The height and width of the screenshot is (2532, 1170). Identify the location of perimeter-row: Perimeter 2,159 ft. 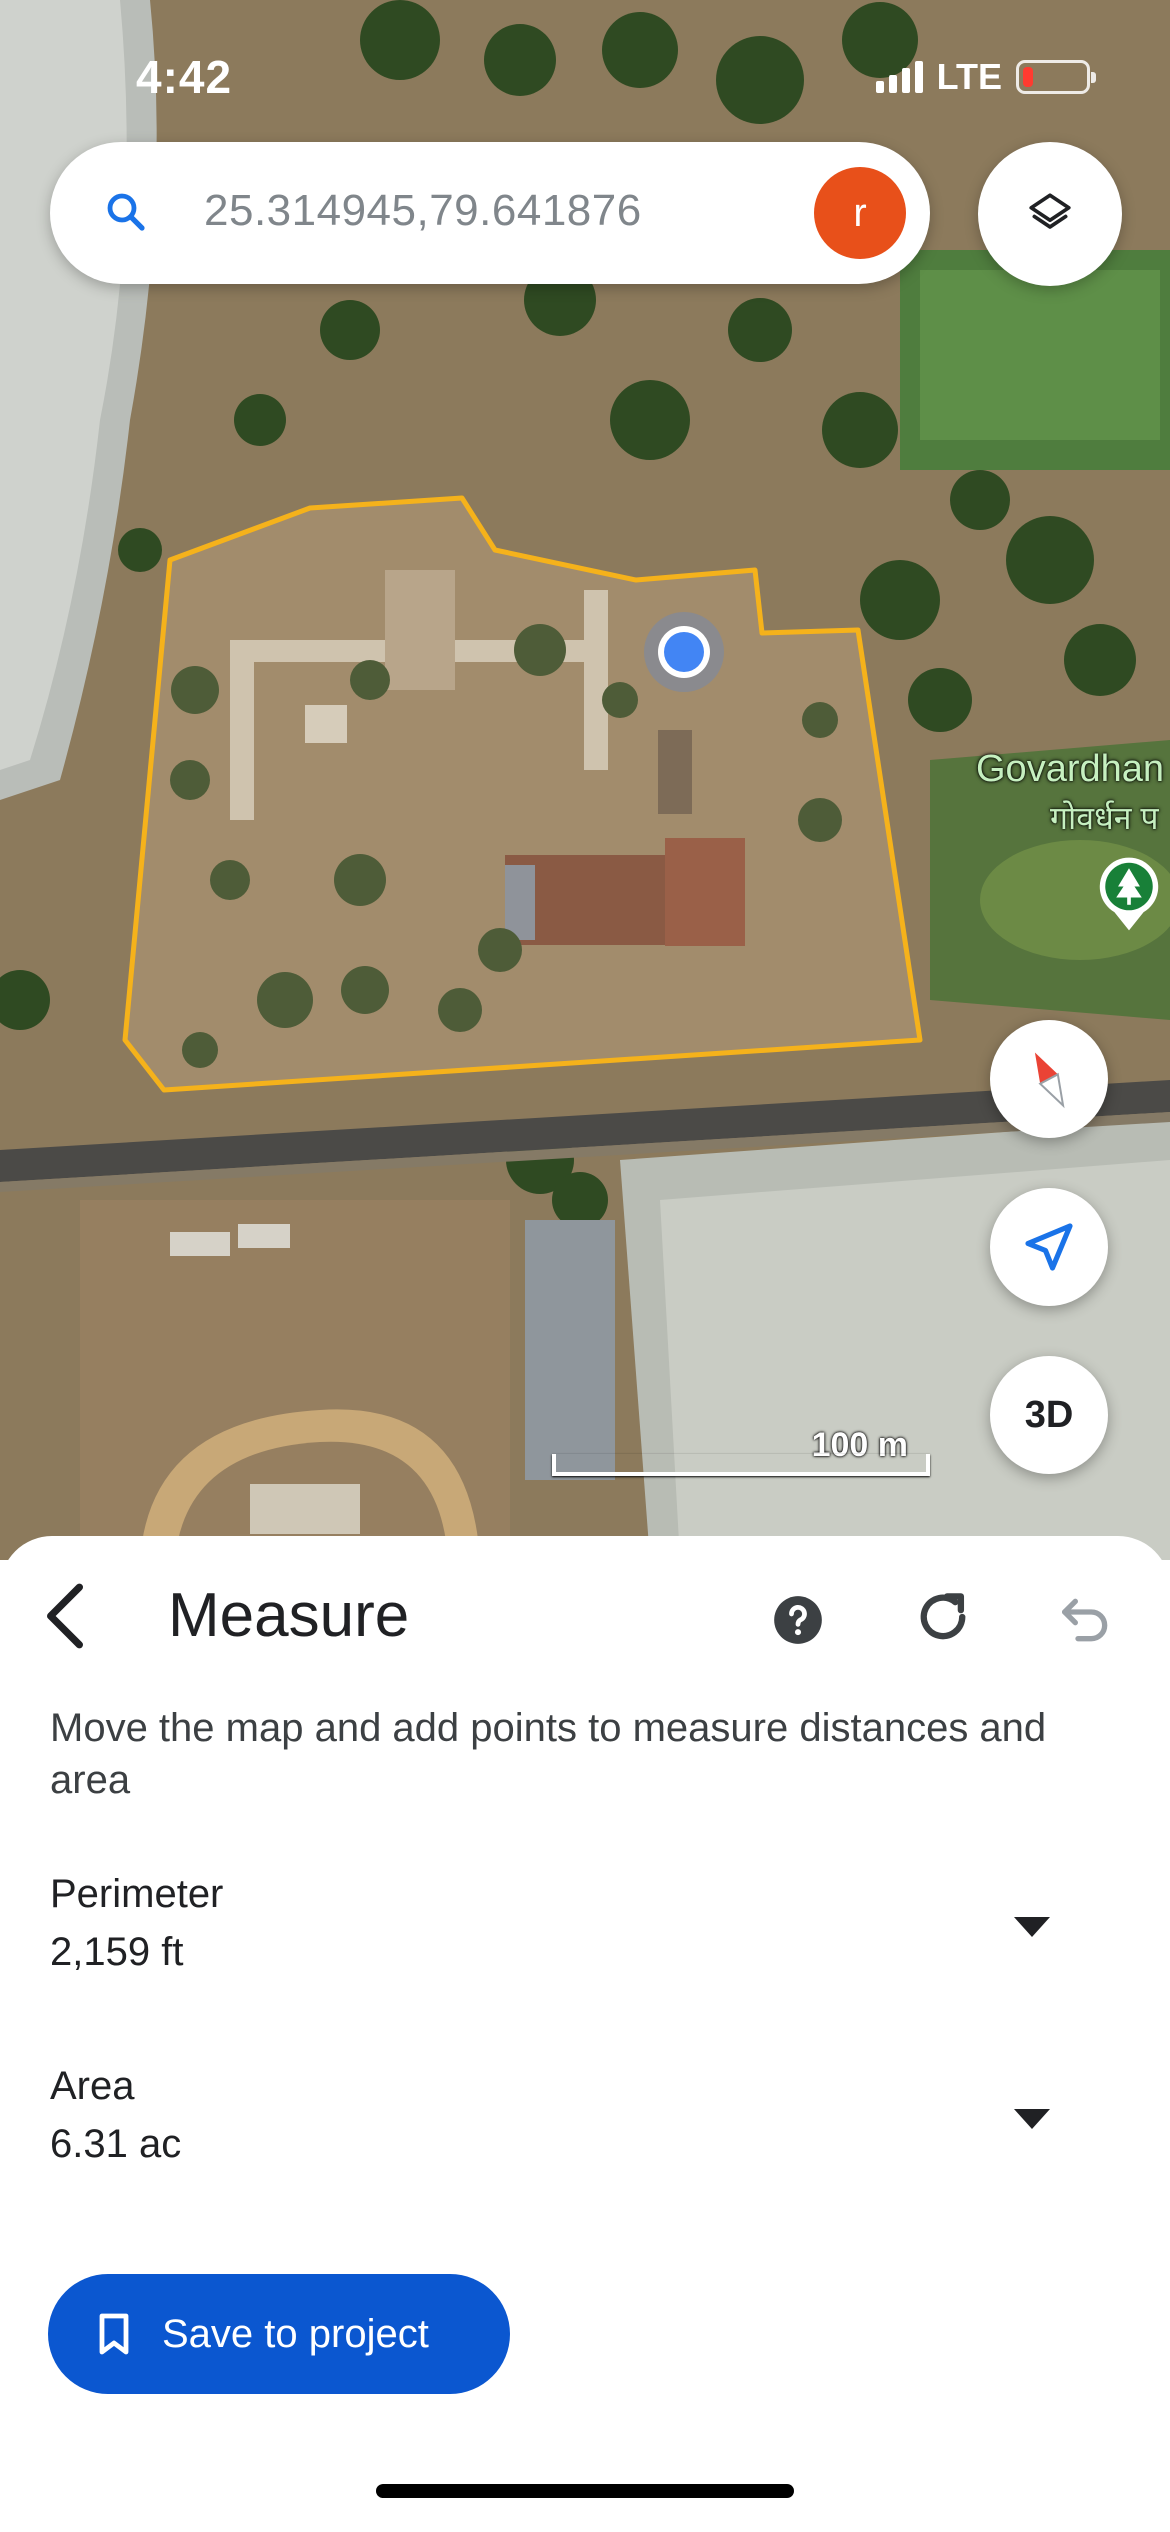
(585, 1932).